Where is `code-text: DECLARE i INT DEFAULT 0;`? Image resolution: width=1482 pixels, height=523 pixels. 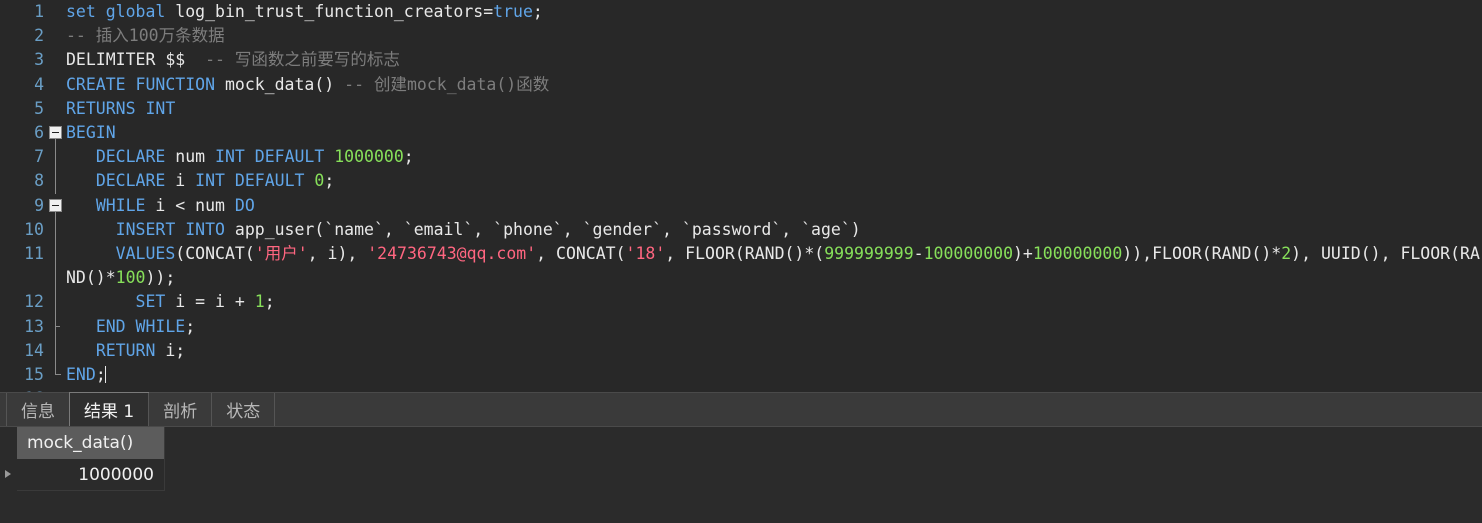 code-text: DECLARE i INT DEFAULT 0; is located at coordinates (773, 181).